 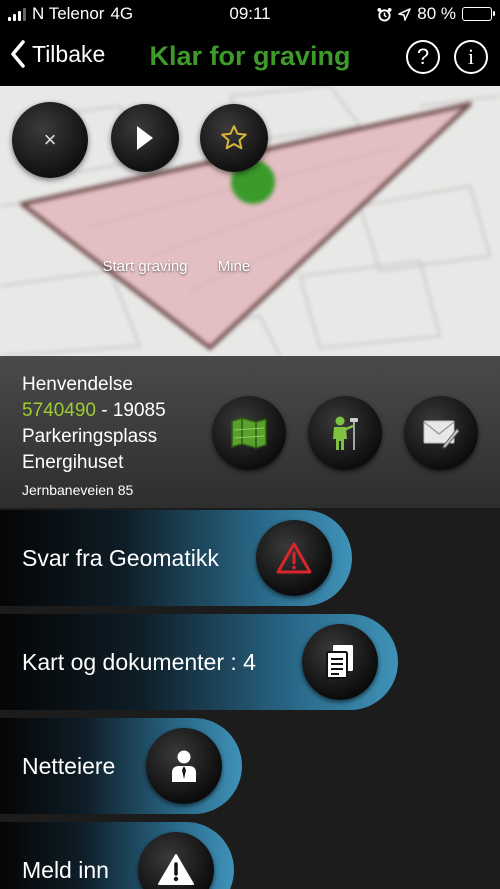 I want to click on battery-percent: 80 %, so click(x=436, y=13).